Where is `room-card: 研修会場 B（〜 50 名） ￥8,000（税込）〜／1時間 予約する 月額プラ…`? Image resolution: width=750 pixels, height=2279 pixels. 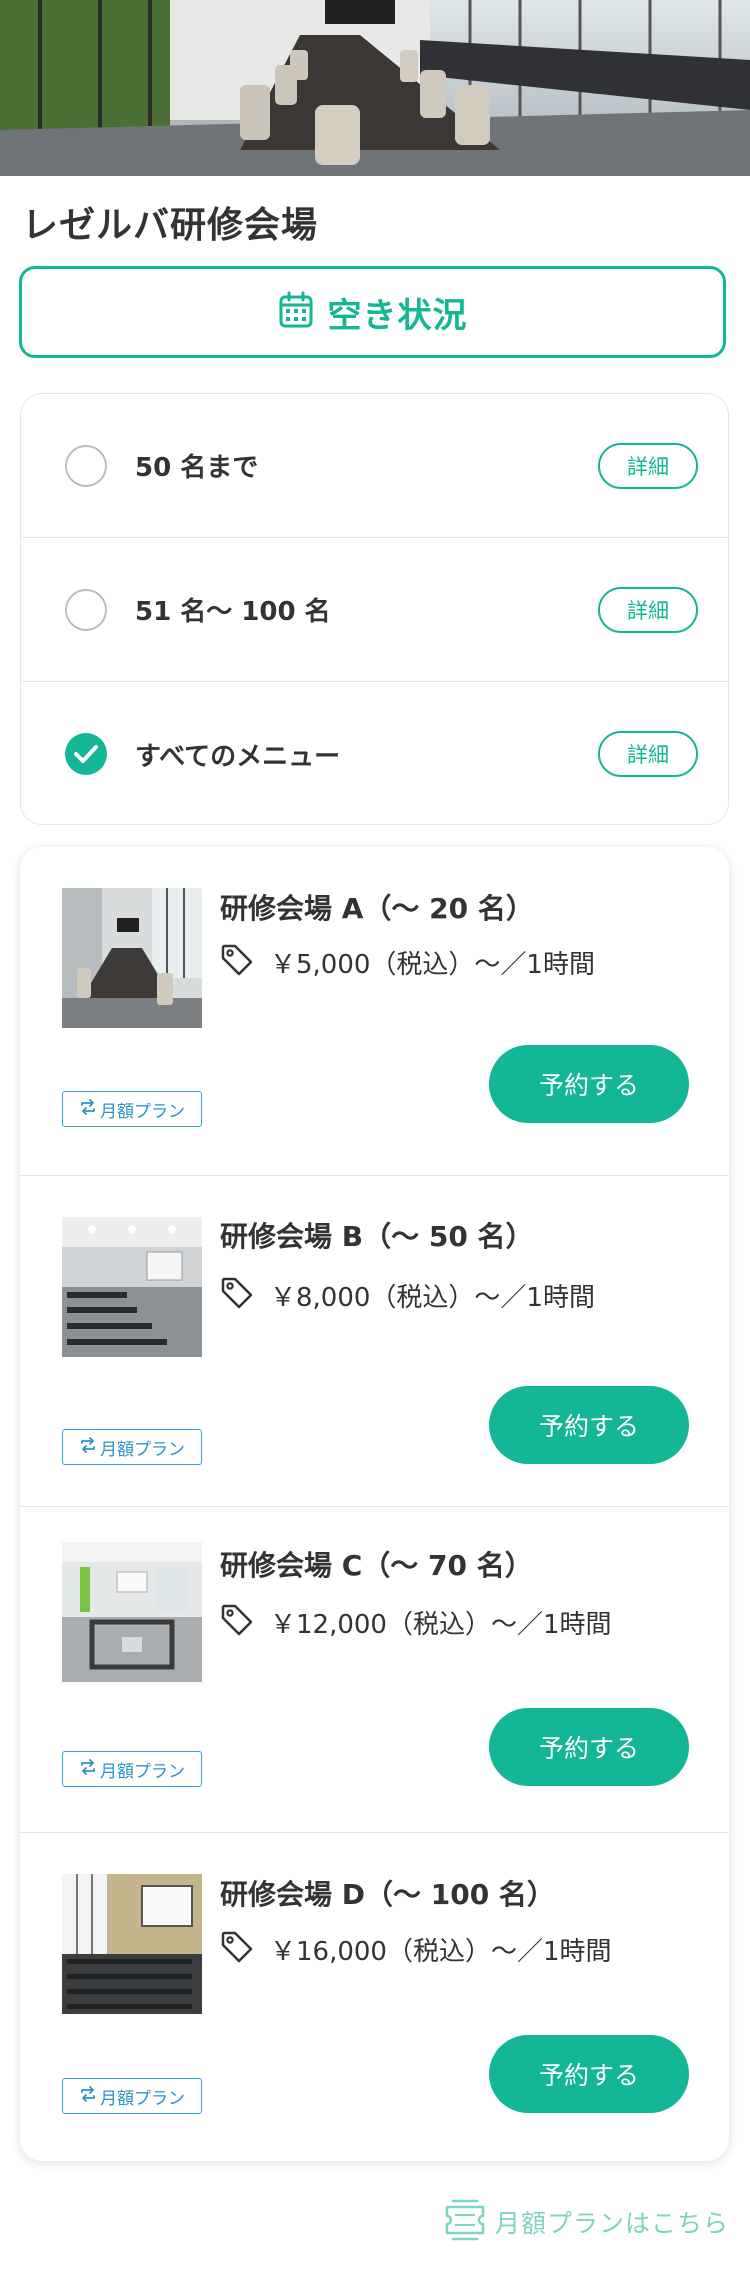
room-card: 研修会場 B（〜 50 名） ￥8,000（税込）〜／1時間 予約する 月額プラ… is located at coordinates (374, 1341).